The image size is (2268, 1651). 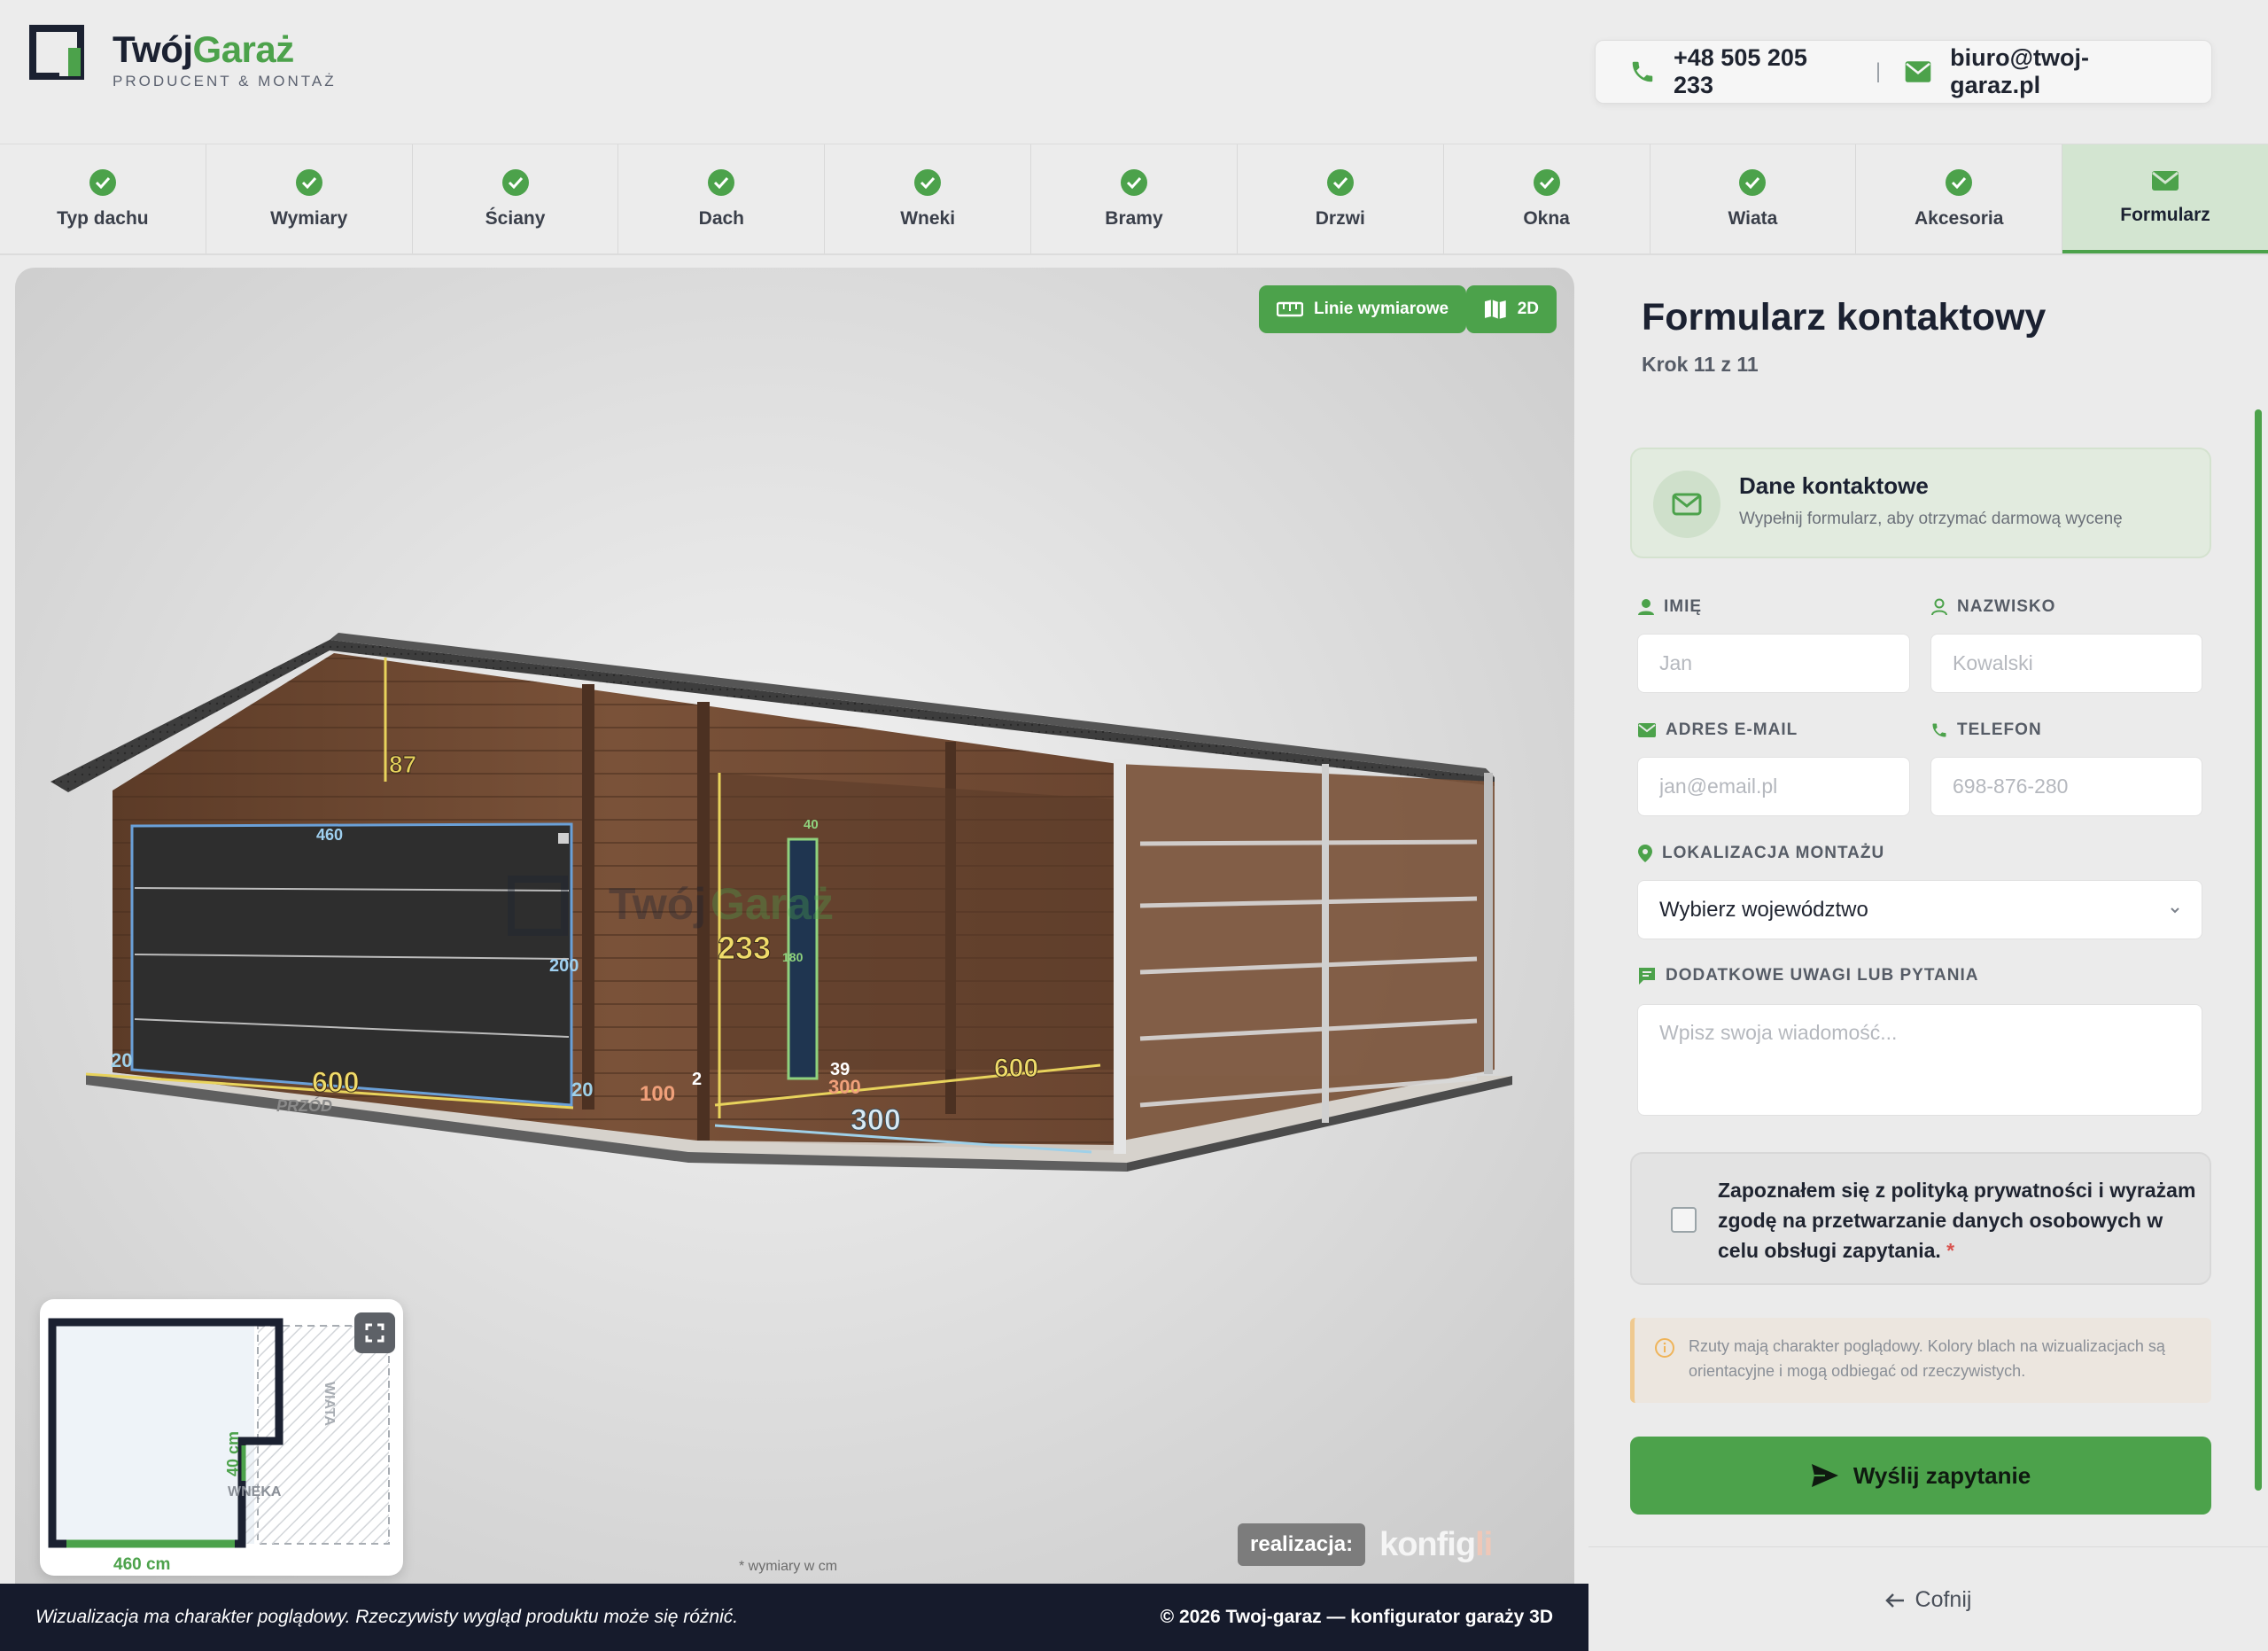 I want to click on dimension-lines-button: Linie wymiarowe, so click(x=1363, y=309).